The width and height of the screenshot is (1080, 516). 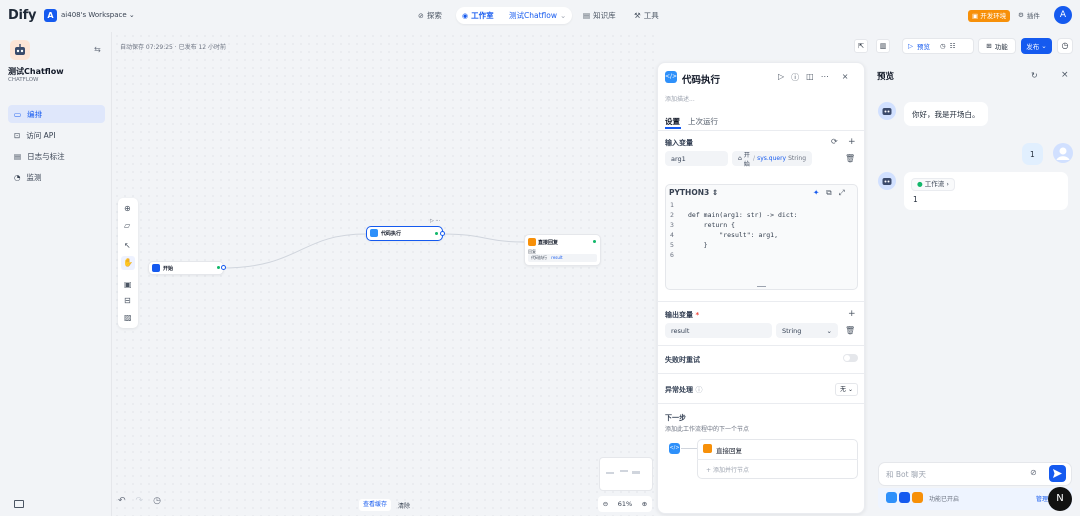 I want to click on view-cache-button: 查看缓存, so click(x=375, y=505).